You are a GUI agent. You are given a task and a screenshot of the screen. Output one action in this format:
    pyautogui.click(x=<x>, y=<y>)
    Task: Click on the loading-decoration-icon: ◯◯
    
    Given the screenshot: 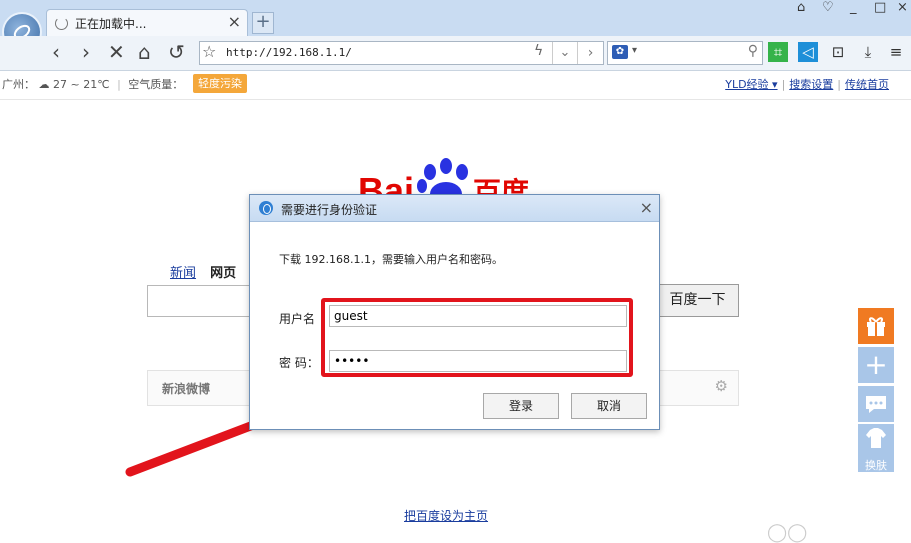 What is the action you would take?
    pyautogui.click(x=787, y=532)
    